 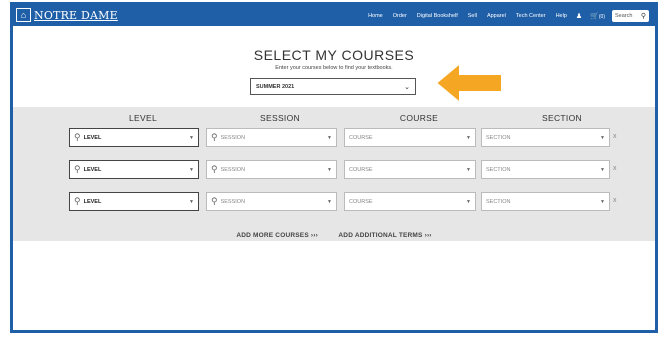 I want to click on cart-count: (0), so click(x=601, y=16).